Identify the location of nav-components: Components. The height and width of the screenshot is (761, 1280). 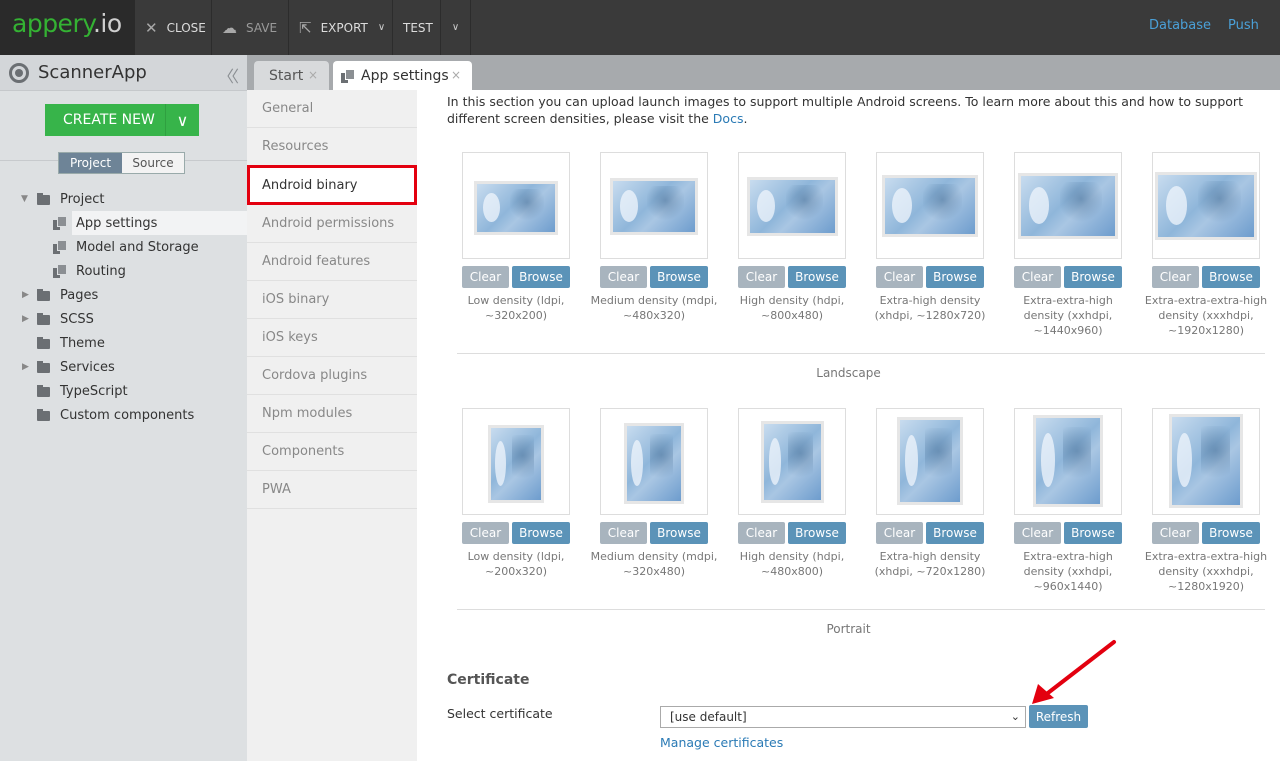
(332, 452).